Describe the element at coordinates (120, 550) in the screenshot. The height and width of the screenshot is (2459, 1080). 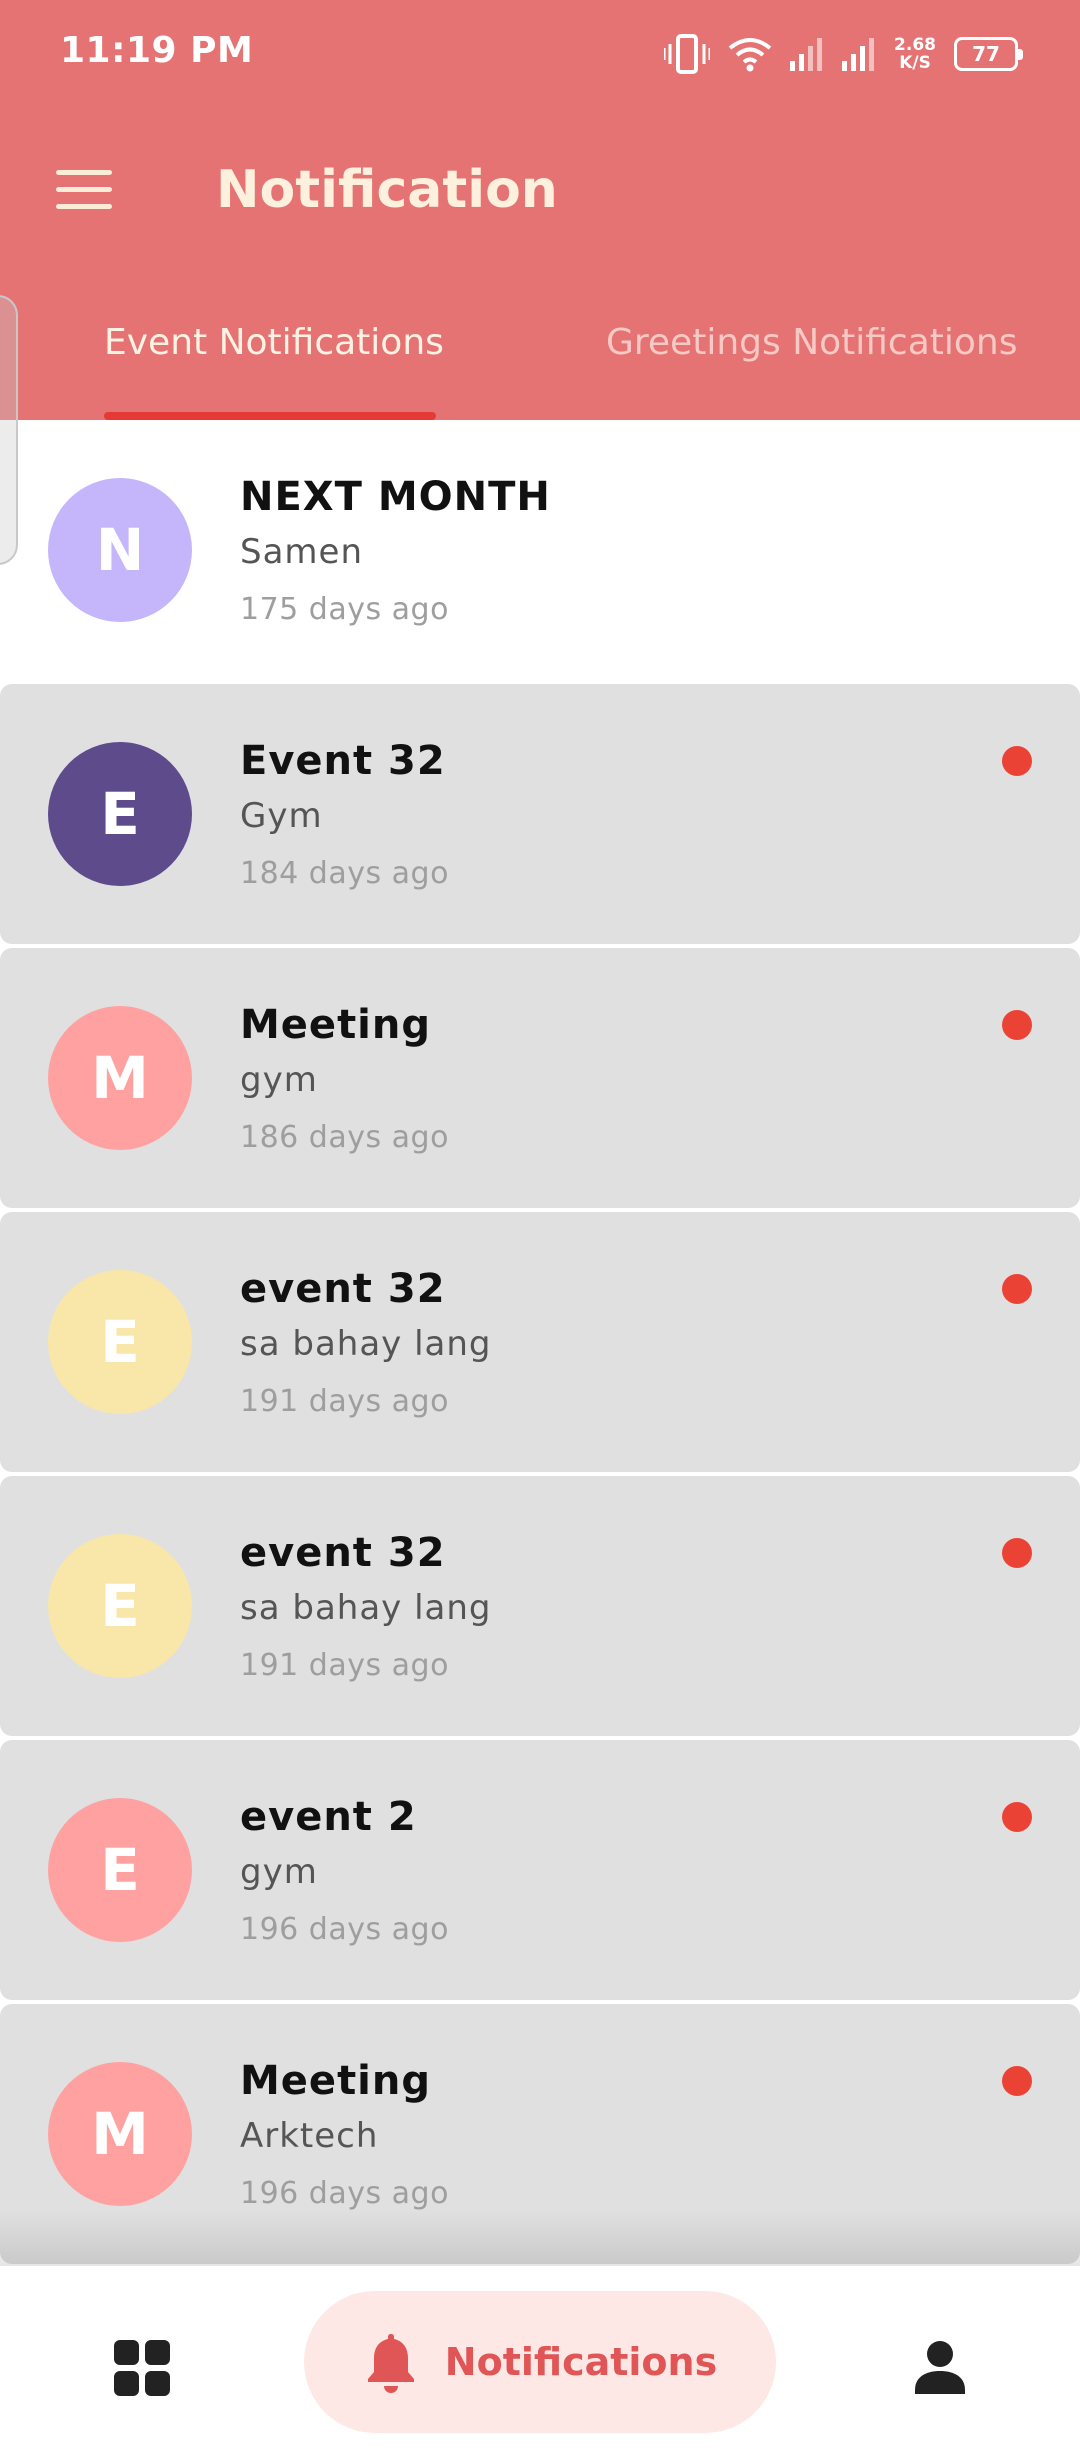
I see `avatar: N` at that location.